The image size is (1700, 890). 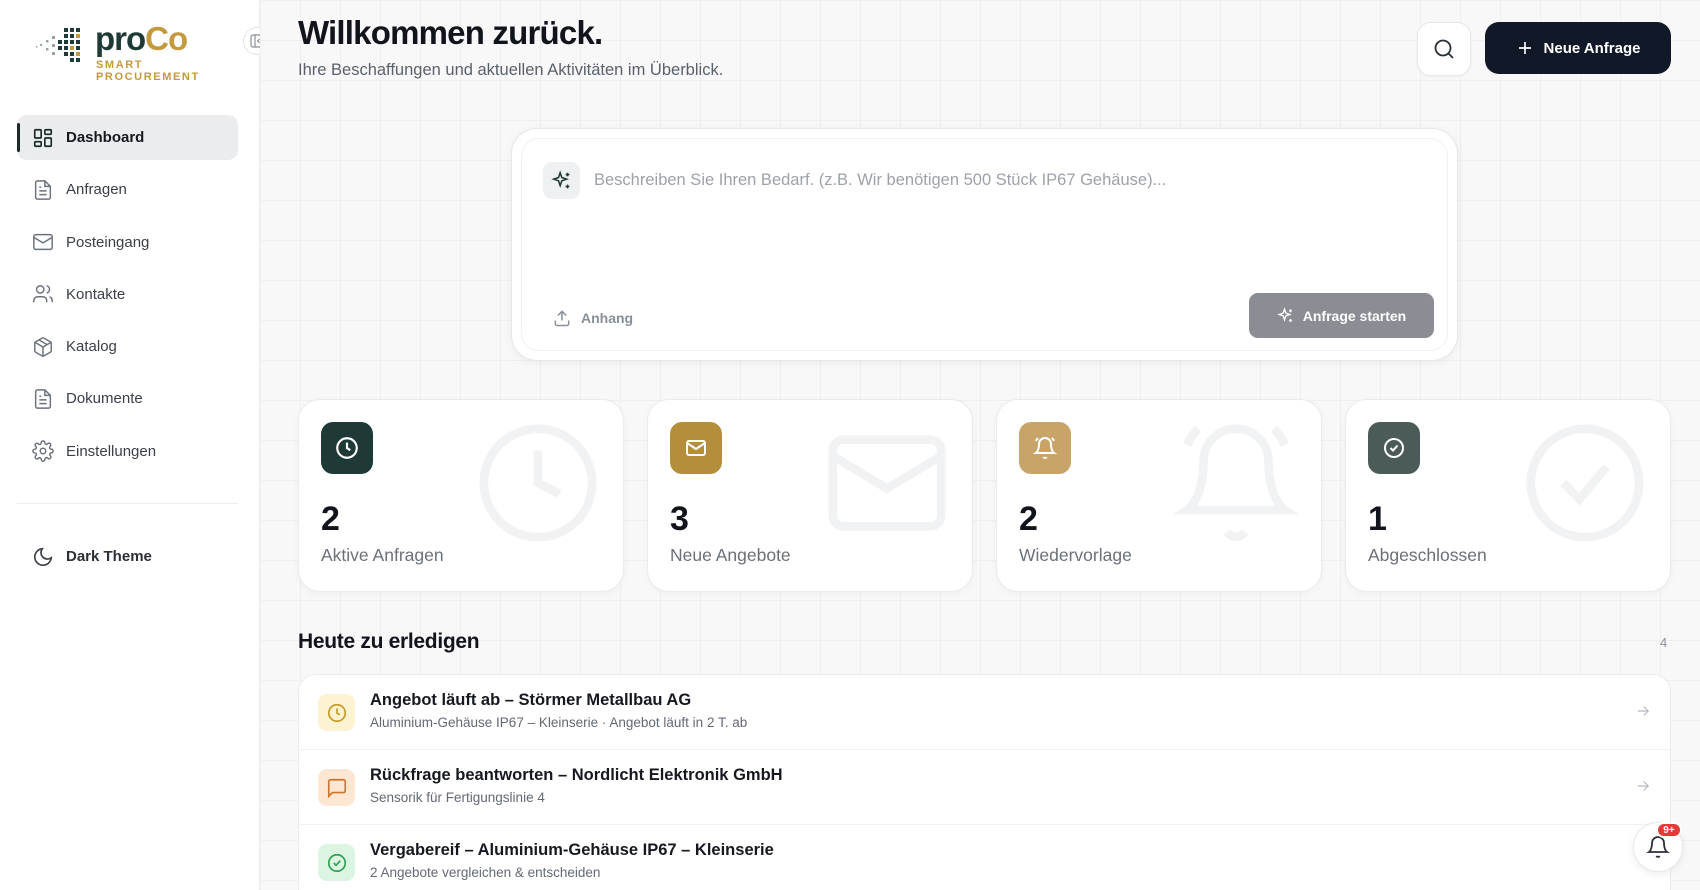 What do you see at coordinates (485, 872) in the screenshot?
I see `todo-item-subtitle: 2 Angebote vergleichen & entscheiden` at bounding box center [485, 872].